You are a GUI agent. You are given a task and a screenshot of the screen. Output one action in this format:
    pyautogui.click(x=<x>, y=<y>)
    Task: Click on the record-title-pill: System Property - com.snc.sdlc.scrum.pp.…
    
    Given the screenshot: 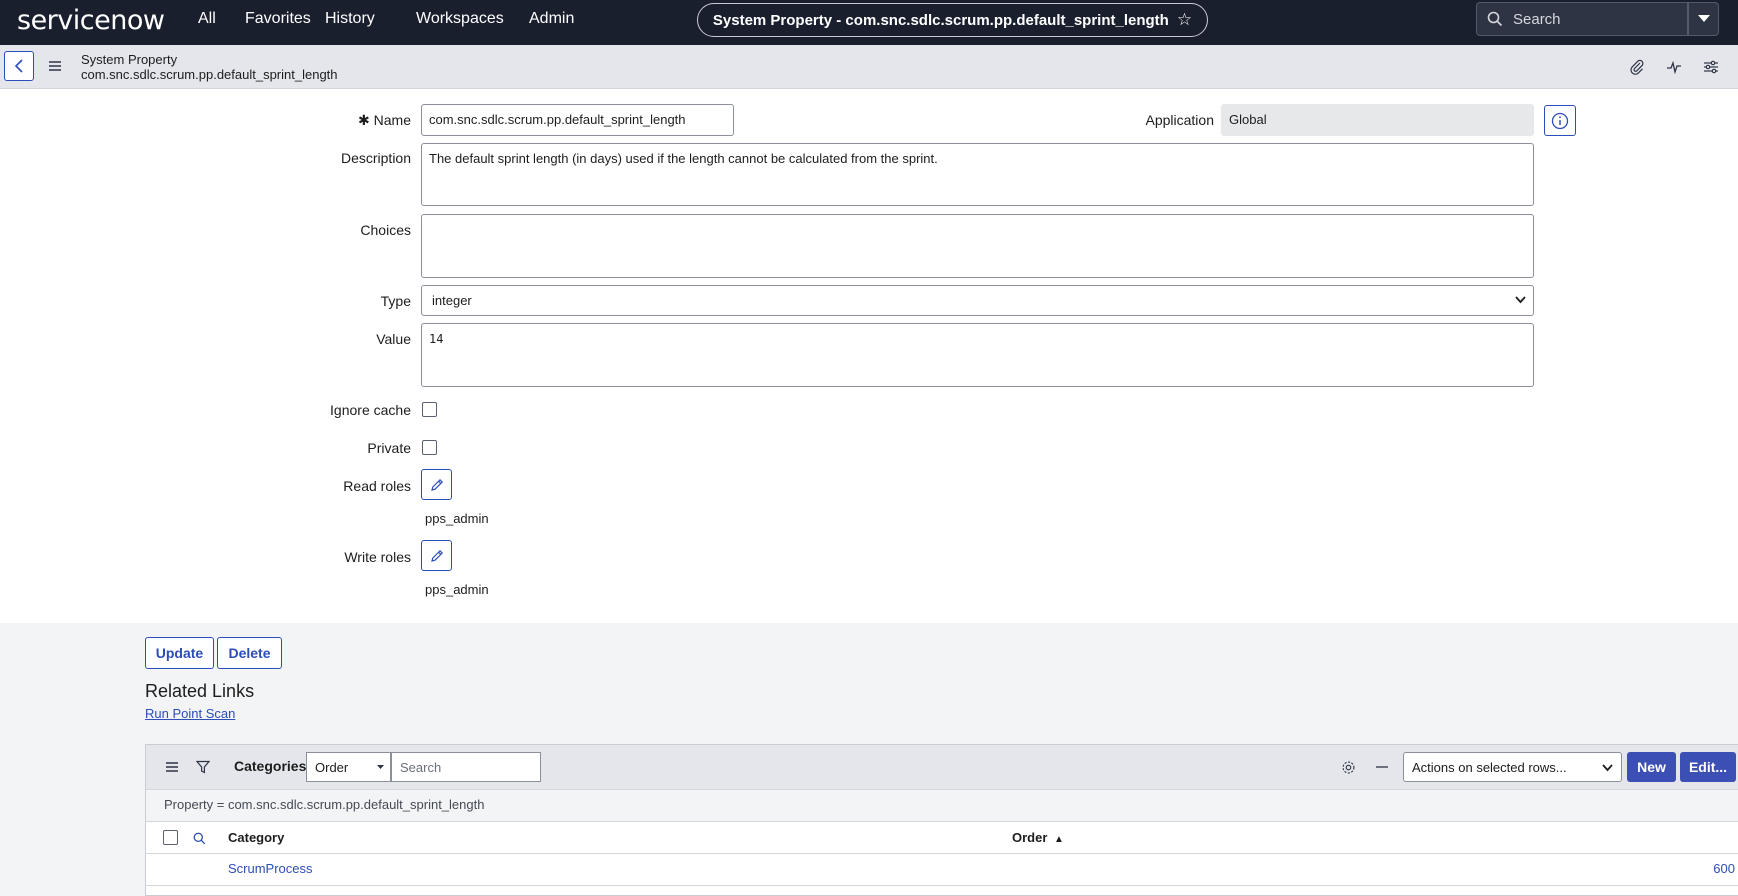 What is the action you would take?
    pyautogui.click(x=952, y=20)
    